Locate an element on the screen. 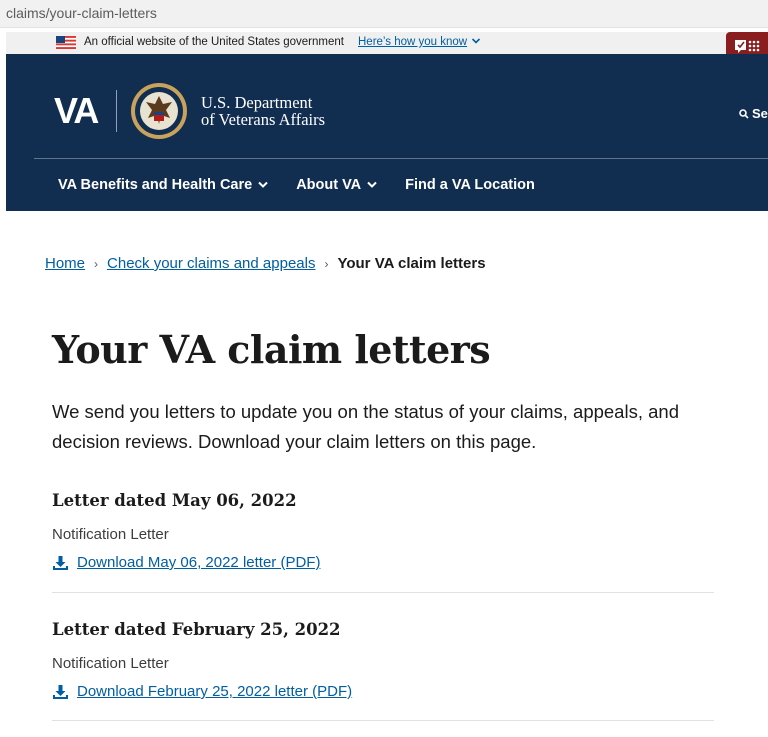 The height and width of the screenshot is (737, 768). nav-item-label: About VA is located at coordinates (329, 185).